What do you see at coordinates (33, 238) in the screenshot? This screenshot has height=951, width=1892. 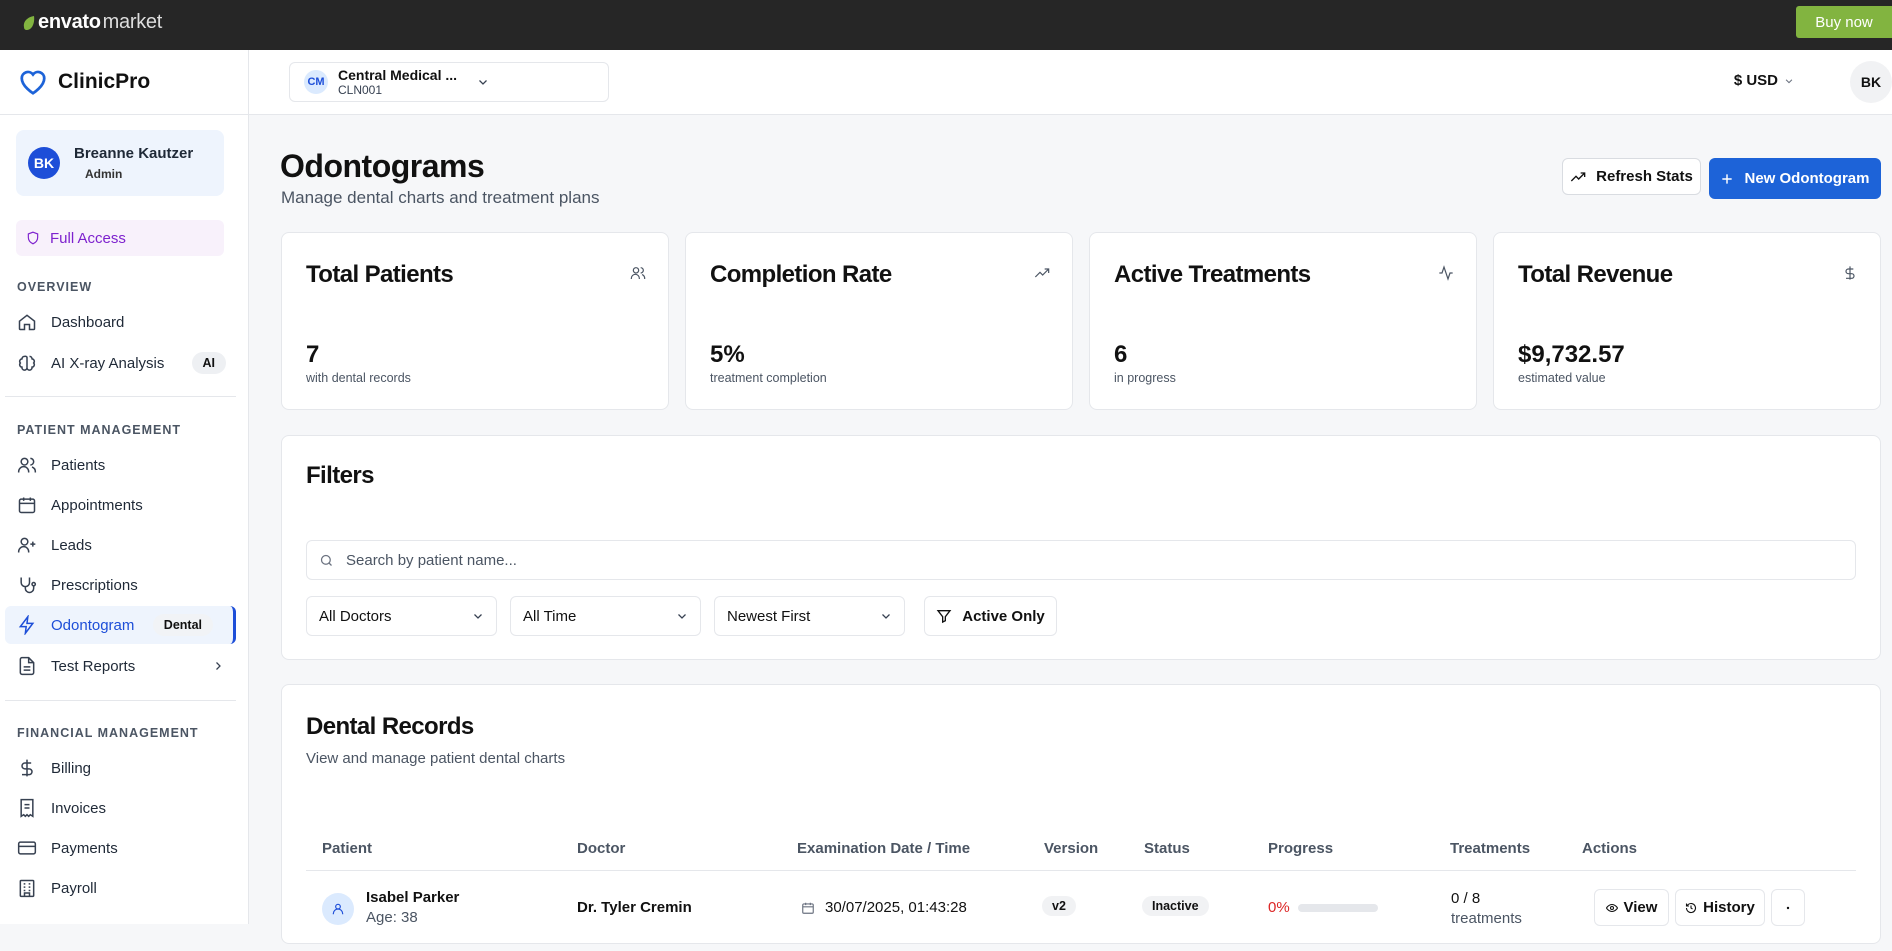 I see `shield-icon` at bounding box center [33, 238].